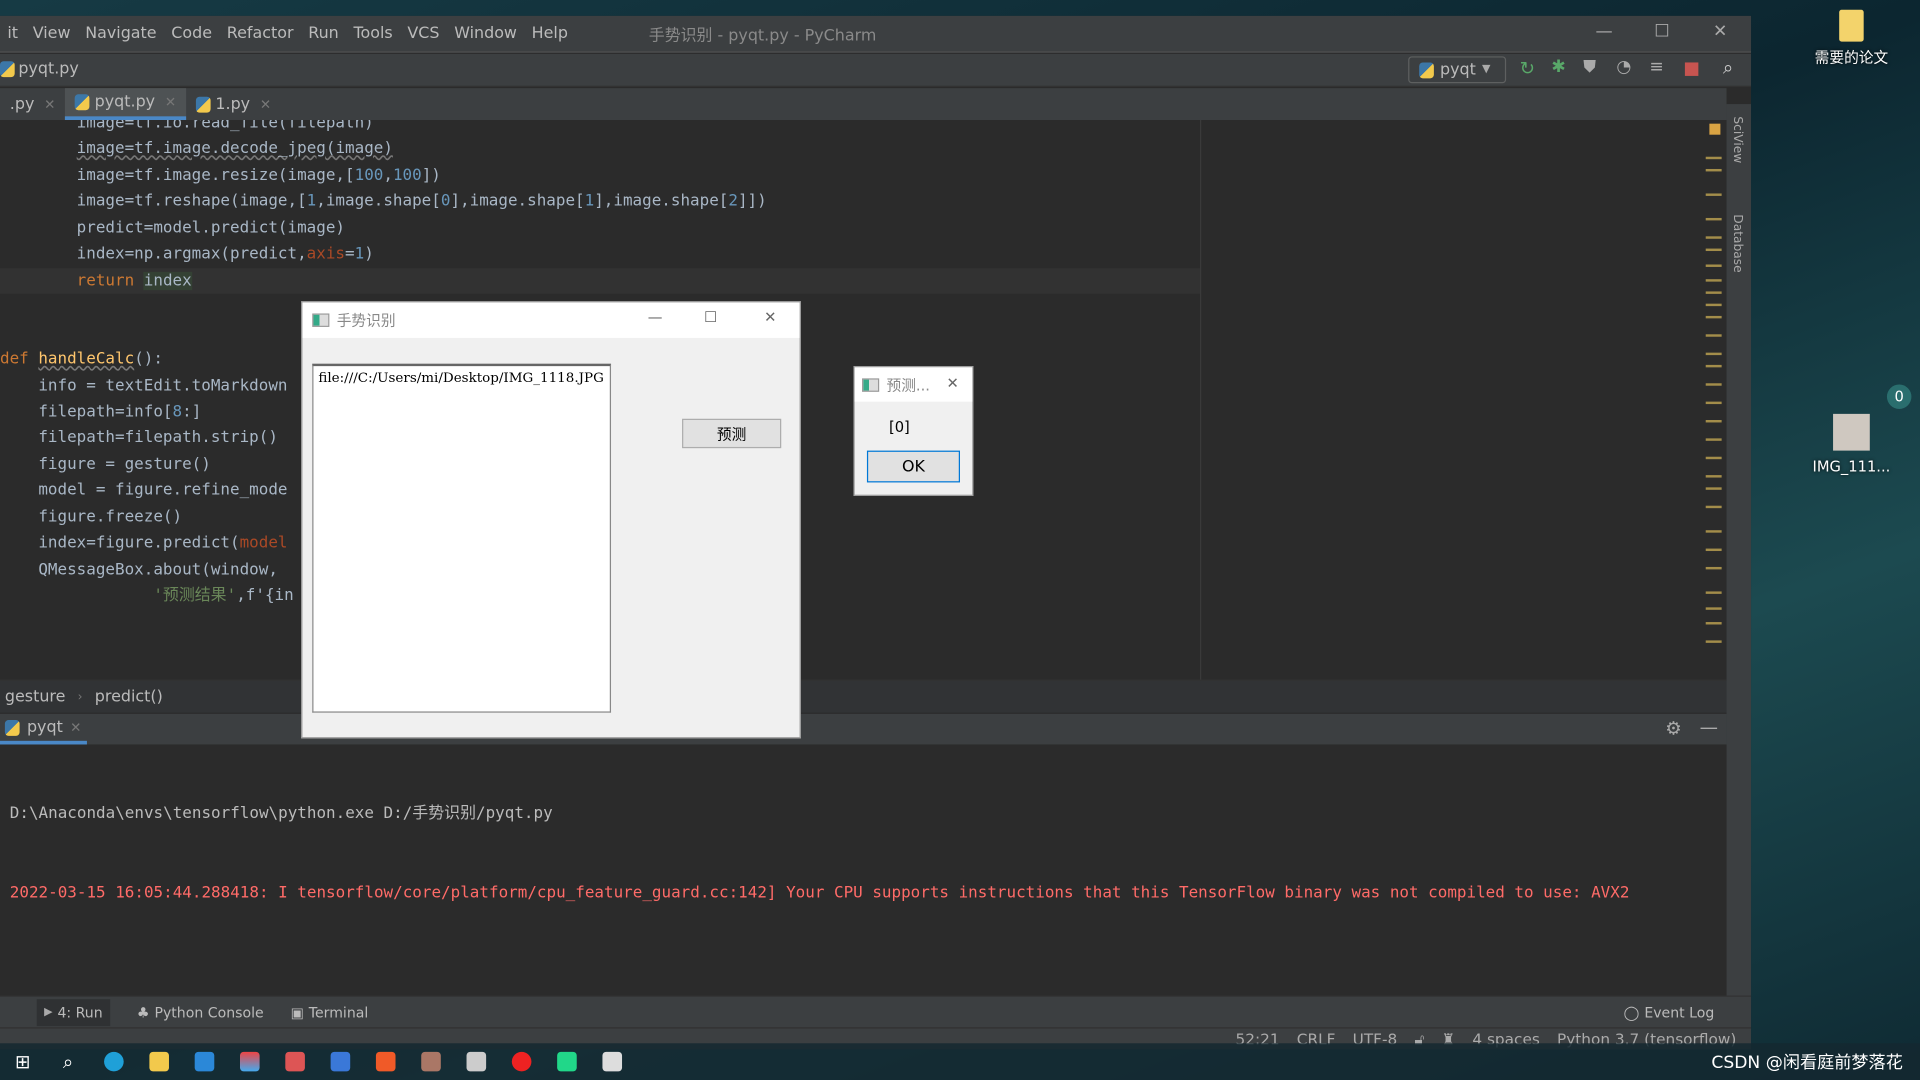 Image resolution: width=1920 pixels, height=1080 pixels. Describe the element at coordinates (1669, 1011) in the screenshot. I see `event-log-button: ◯ Event Log` at that location.